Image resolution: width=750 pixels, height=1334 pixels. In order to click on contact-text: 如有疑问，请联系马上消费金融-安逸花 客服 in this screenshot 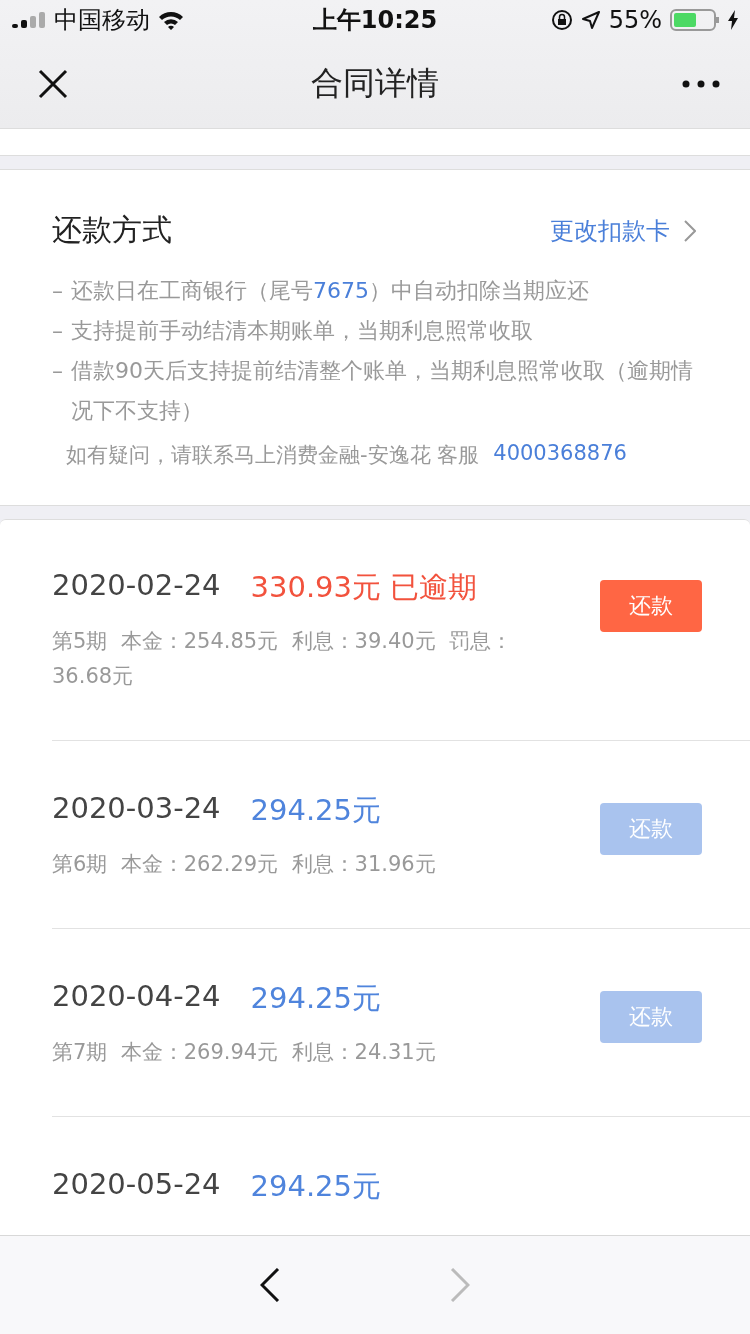, I will do `click(273, 455)`.